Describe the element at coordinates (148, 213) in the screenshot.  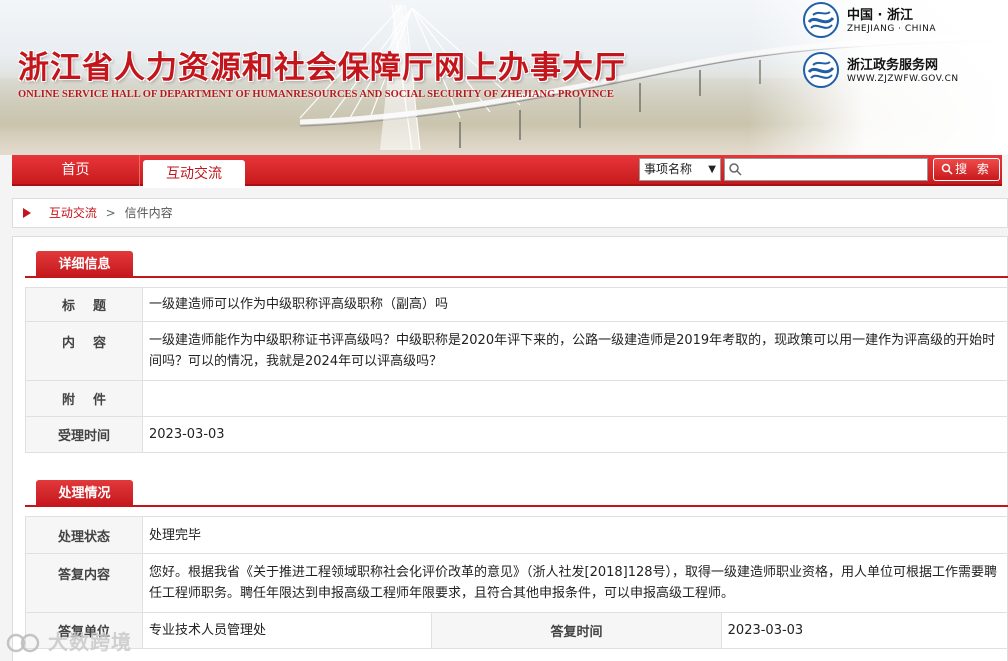
I see `breadcrumb-current: 信件内容` at that location.